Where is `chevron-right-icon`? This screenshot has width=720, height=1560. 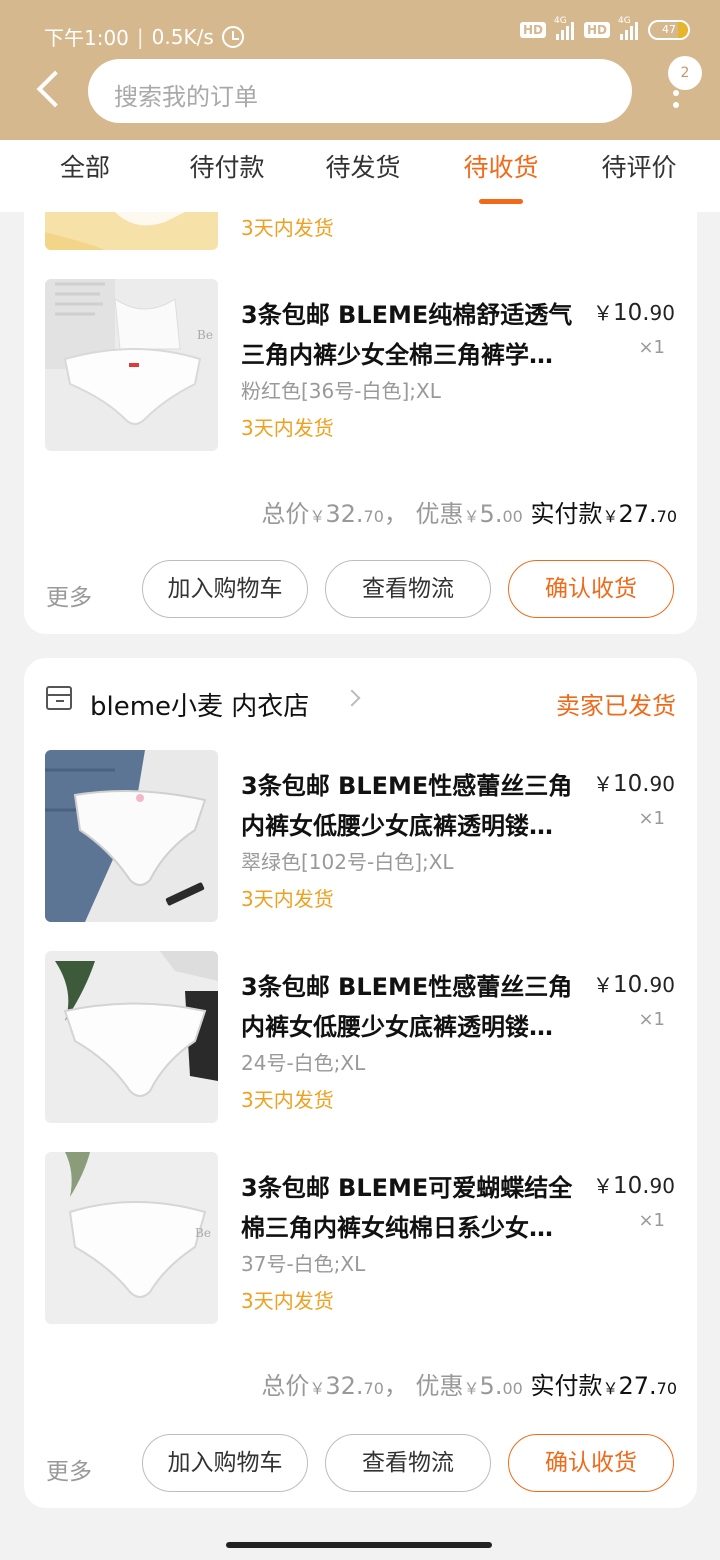
chevron-right-icon is located at coordinates (352, 698).